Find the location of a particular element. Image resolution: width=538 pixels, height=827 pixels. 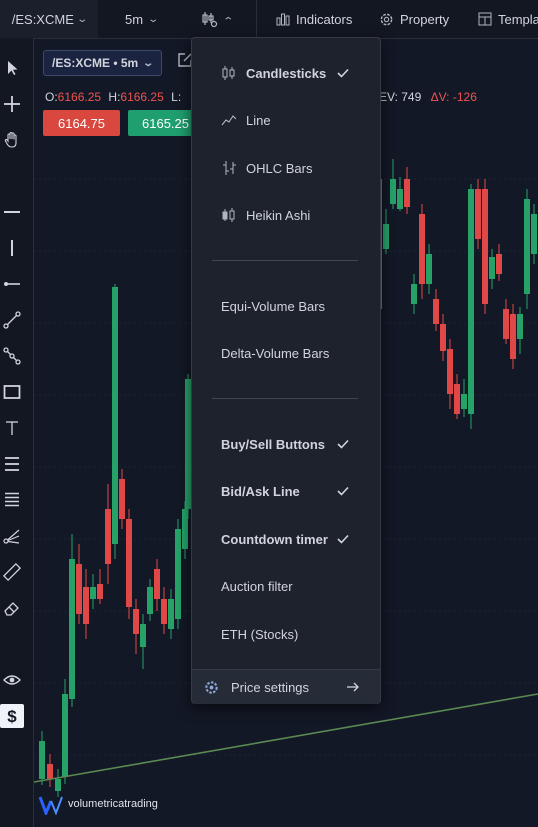

crosshair-tool is located at coordinates (12, 104).